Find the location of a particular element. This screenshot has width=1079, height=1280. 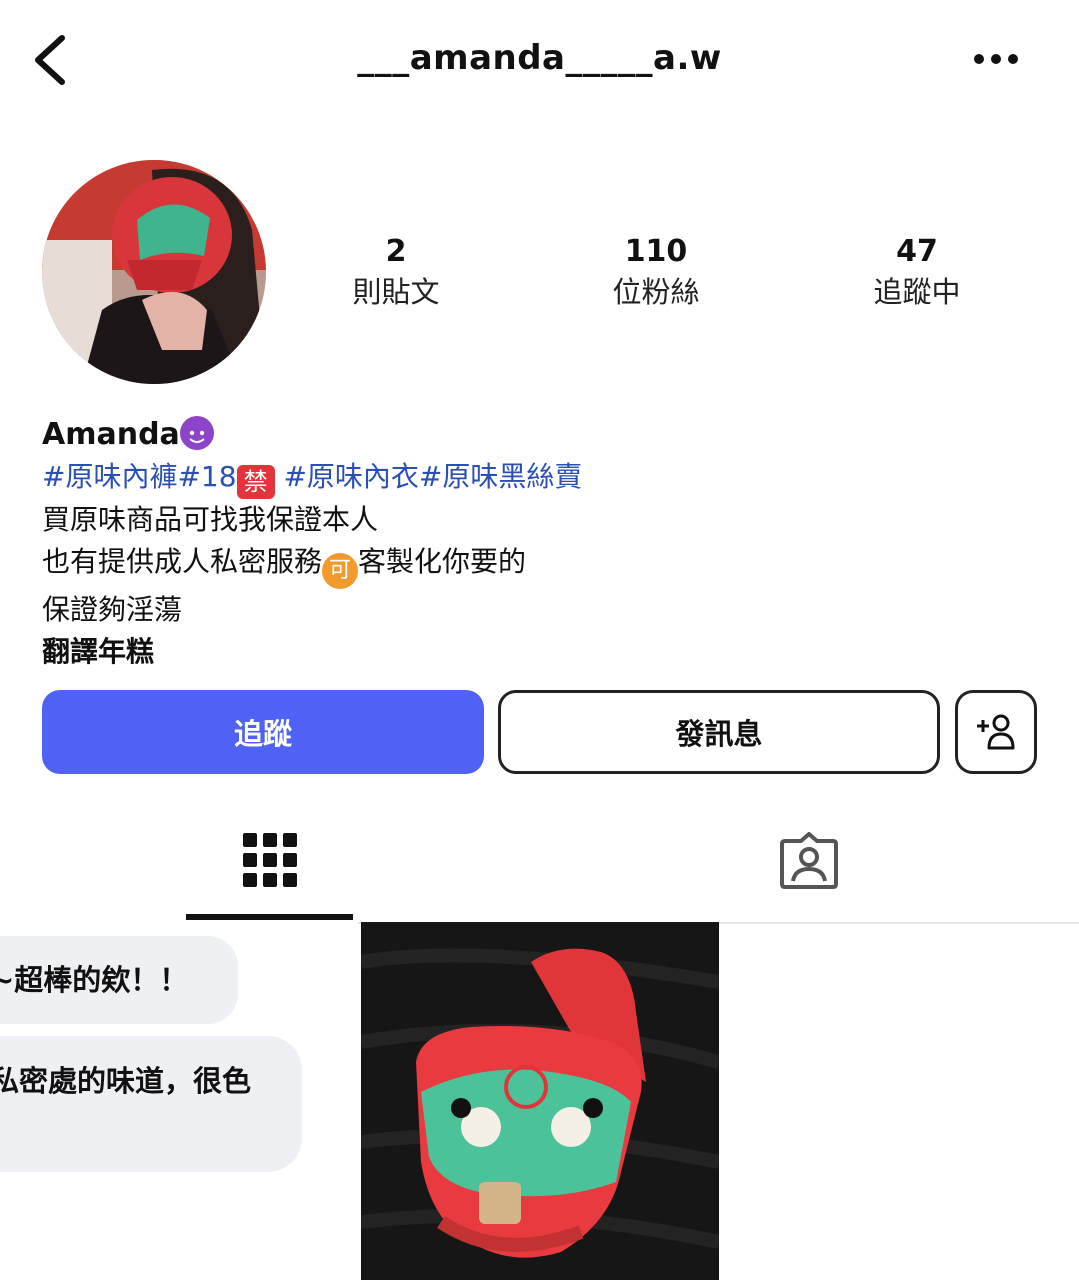

profile-tabs is located at coordinates (539, 862).